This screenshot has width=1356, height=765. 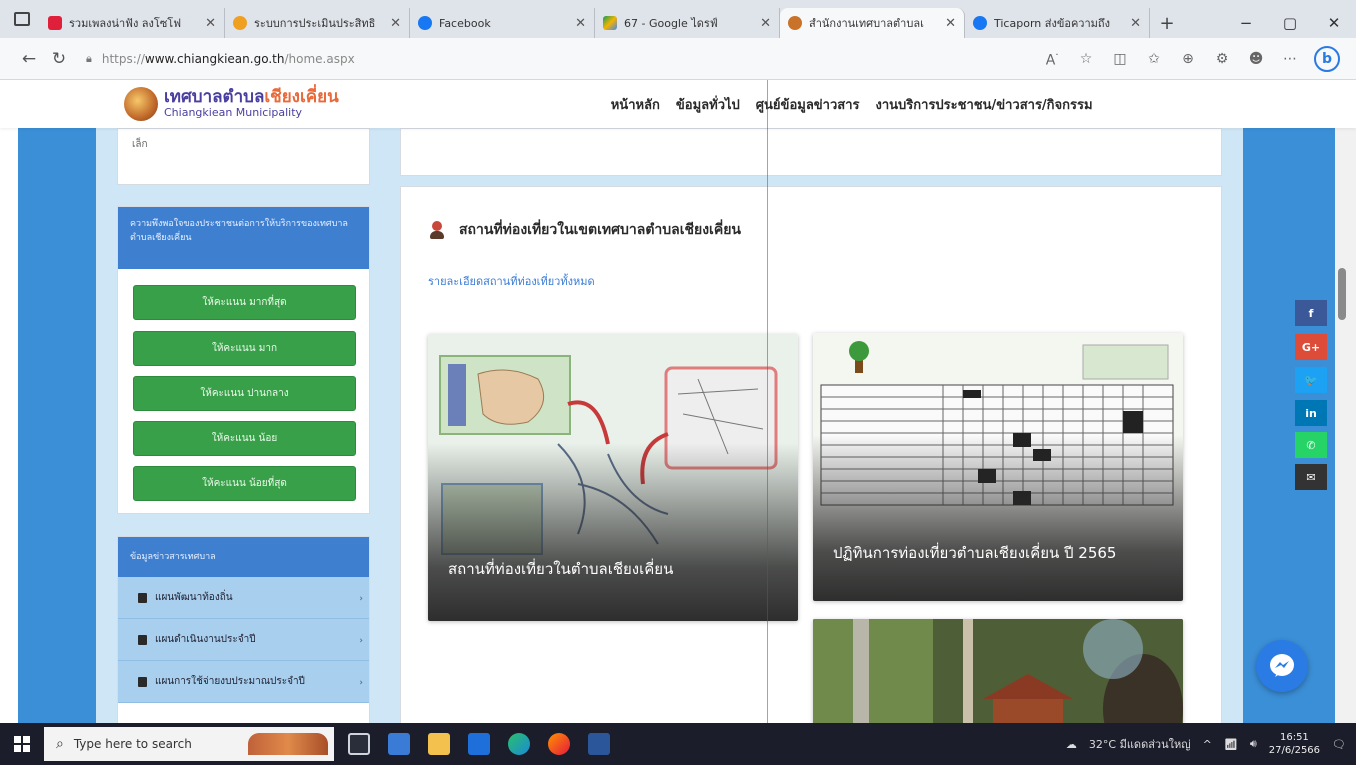 I want to click on network-icon: 📶︎, so click(x=1231, y=744).